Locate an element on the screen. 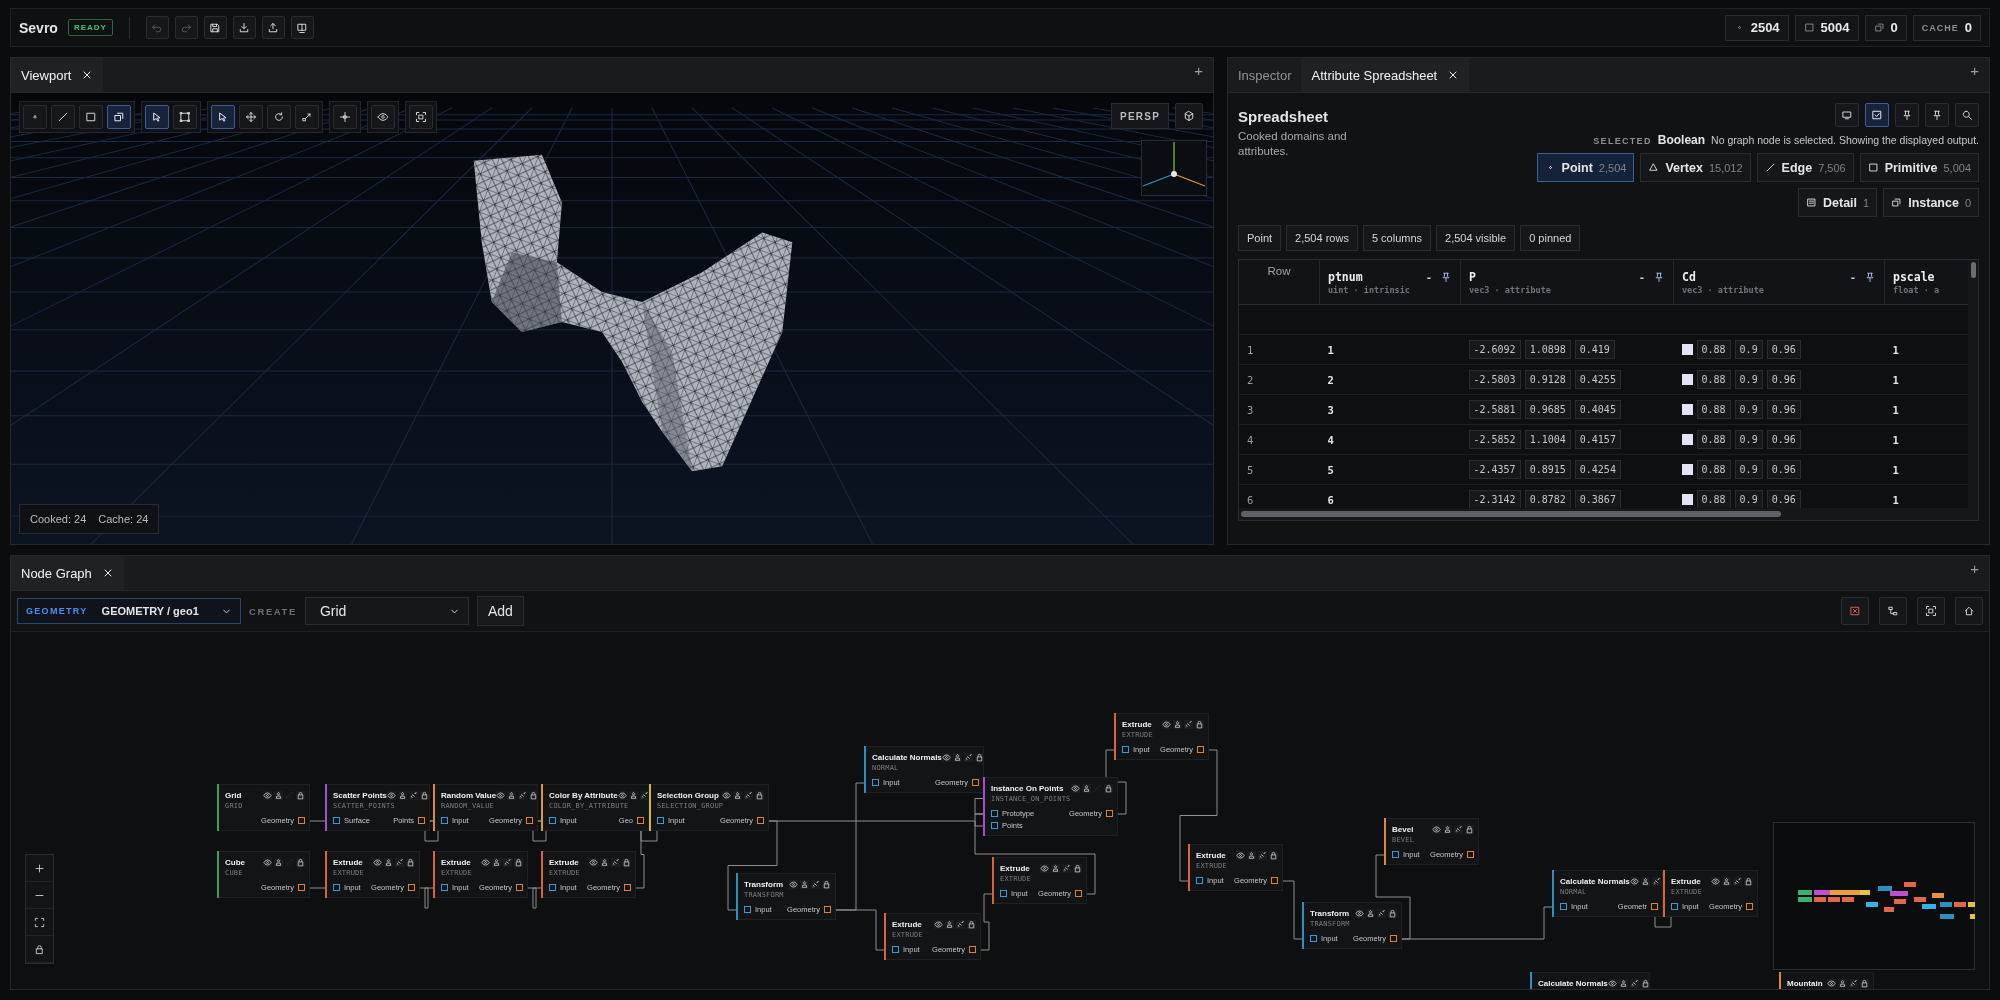  upload-button is located at coordinates (273, 27).